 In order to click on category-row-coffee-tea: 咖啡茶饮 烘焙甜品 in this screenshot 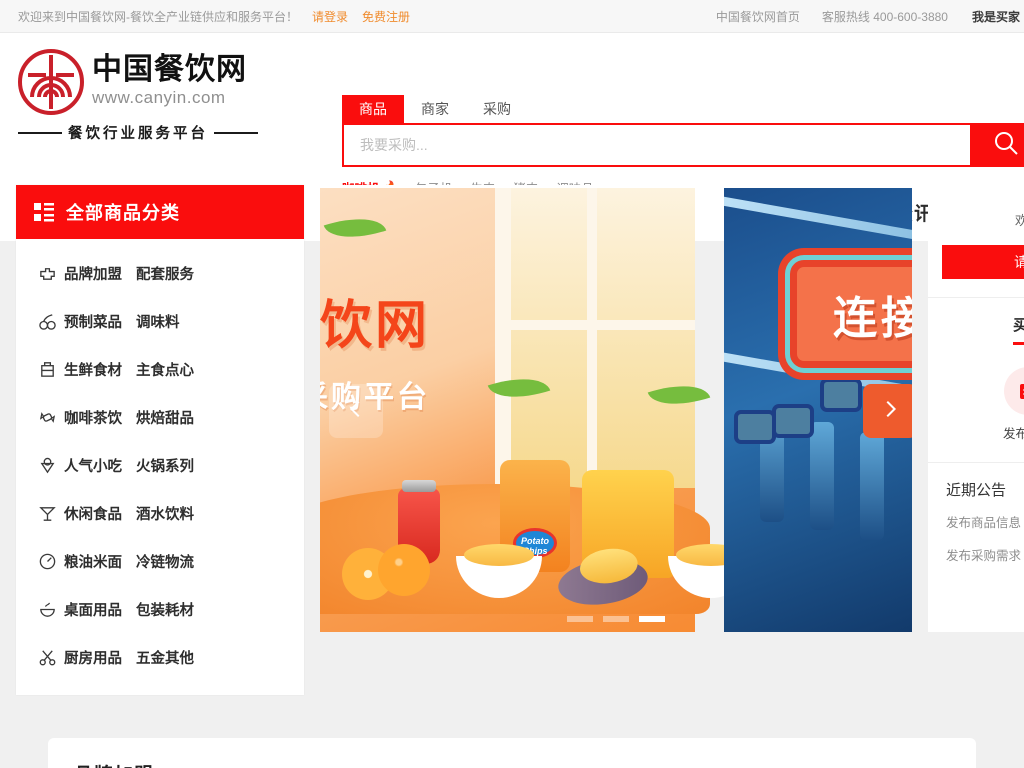, I will do `click(160, 417)`.